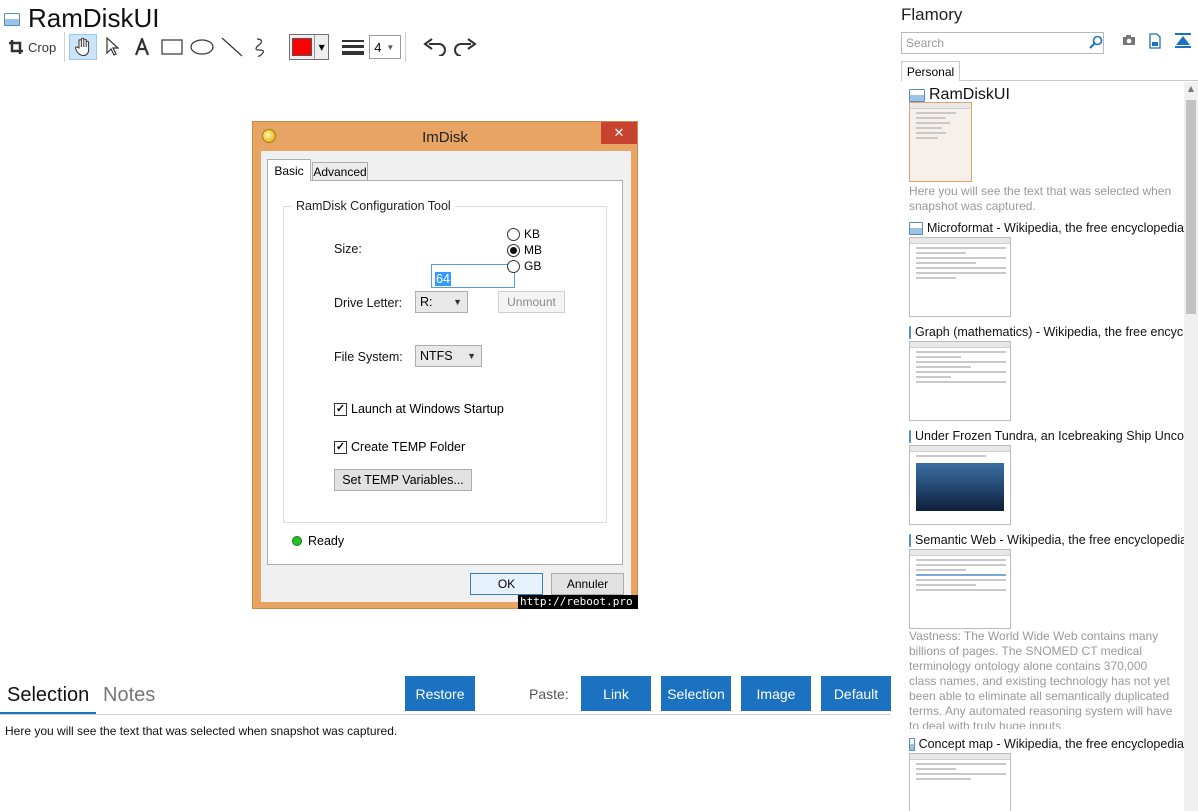  I want to click on paste-default-button: Default, so click(856, 693).